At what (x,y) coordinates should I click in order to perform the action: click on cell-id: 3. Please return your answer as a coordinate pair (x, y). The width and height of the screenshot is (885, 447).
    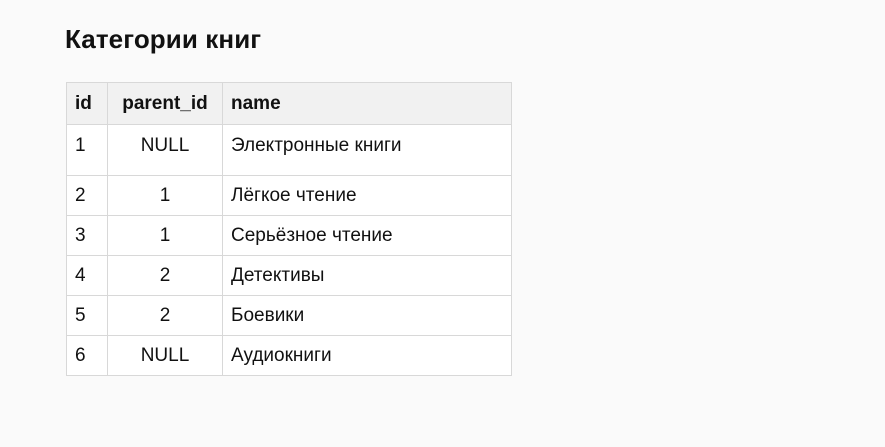
    Looking at the image, I should click on (87, 235).